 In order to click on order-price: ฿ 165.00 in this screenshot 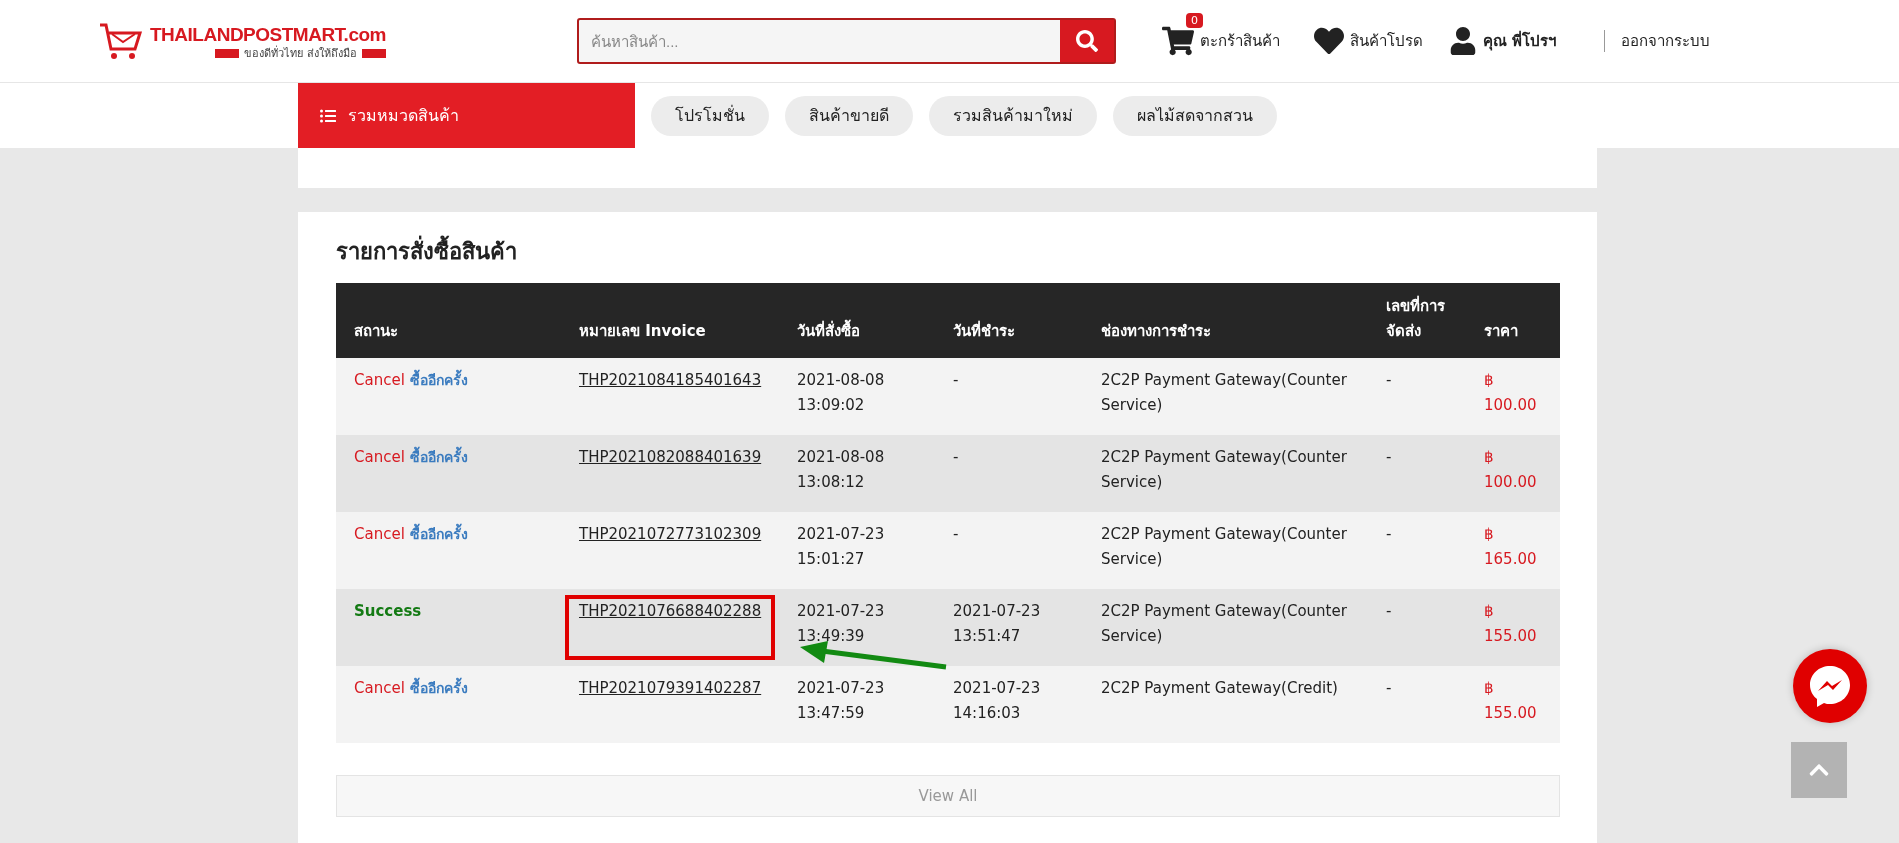, I will do `click(1510, 546)`.